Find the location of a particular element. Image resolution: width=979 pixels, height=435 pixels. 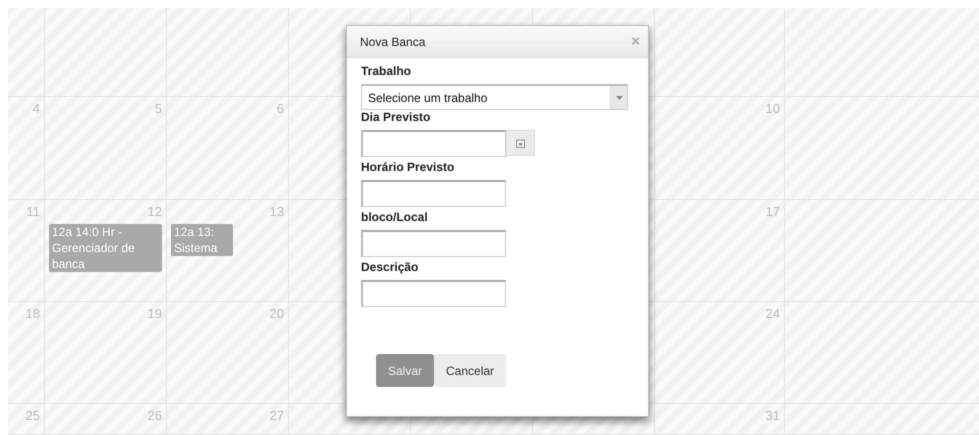

field-label: Dia Previsto is located at coordinates (395, 117).